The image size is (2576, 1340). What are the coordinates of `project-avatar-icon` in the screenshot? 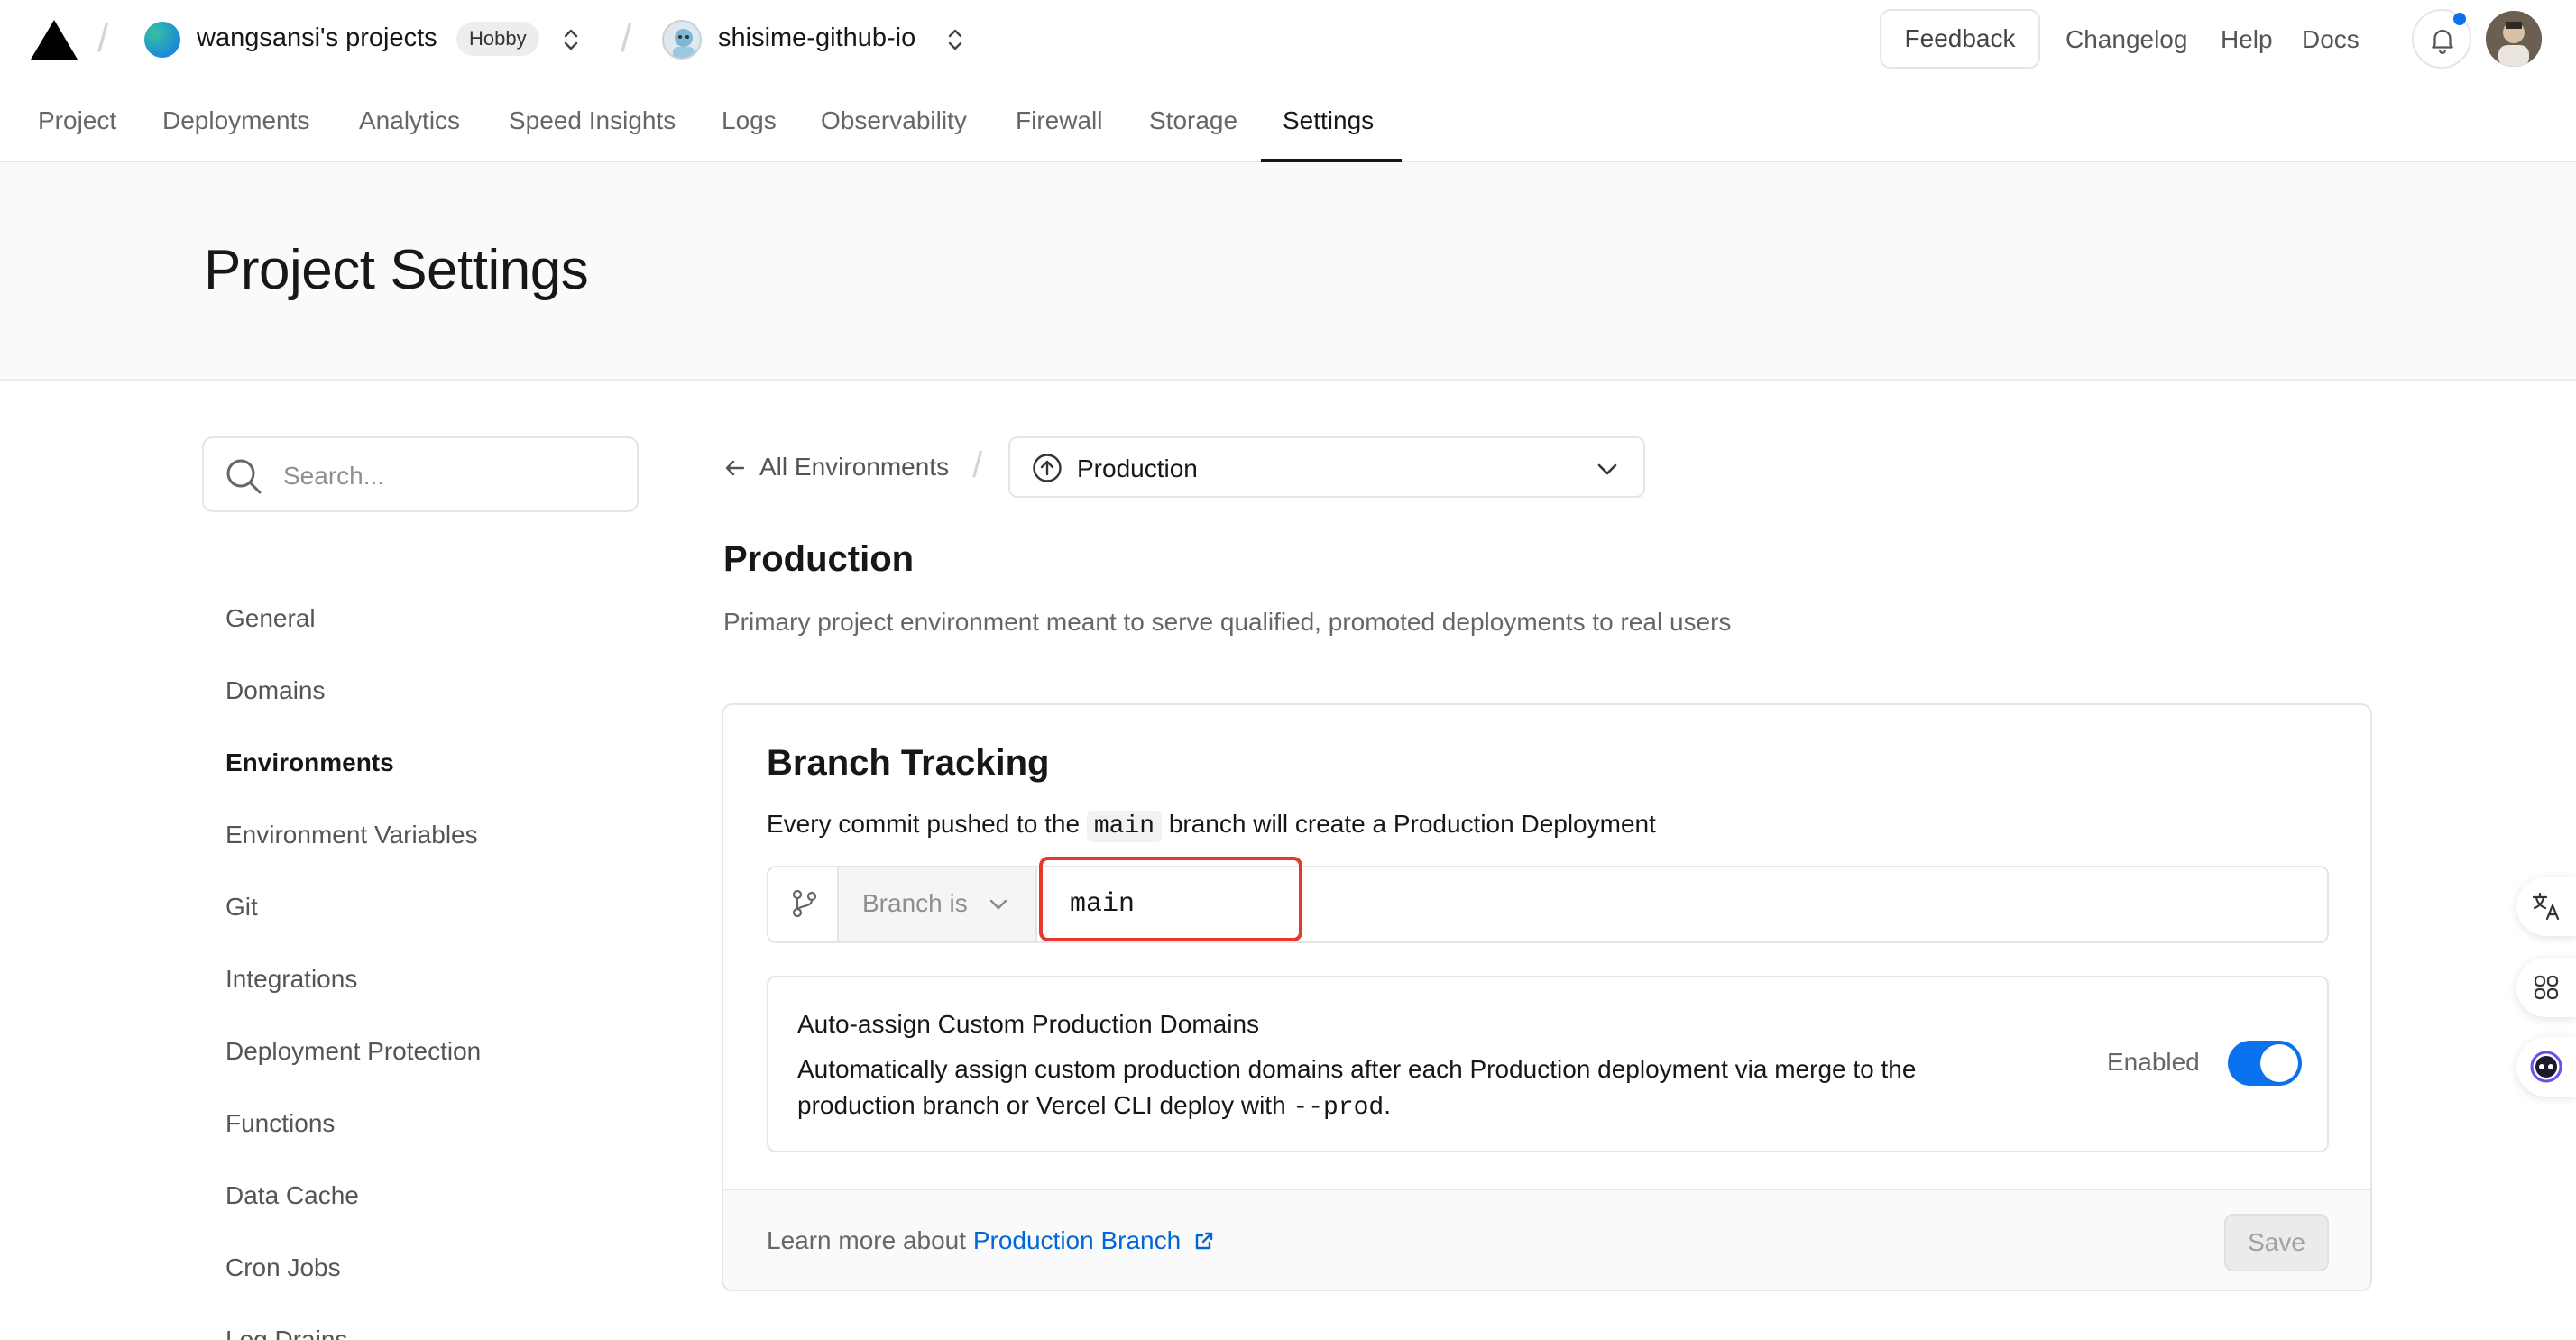 It's located at (684, 43).